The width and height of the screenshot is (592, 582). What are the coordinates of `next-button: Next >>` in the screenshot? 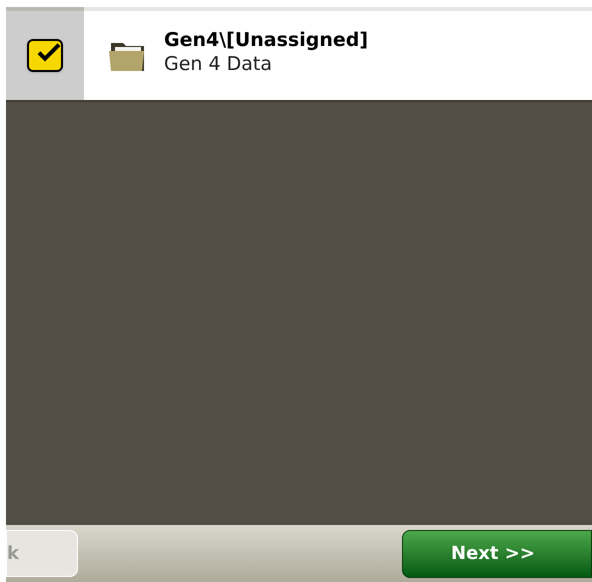 It's located at (497, 554).